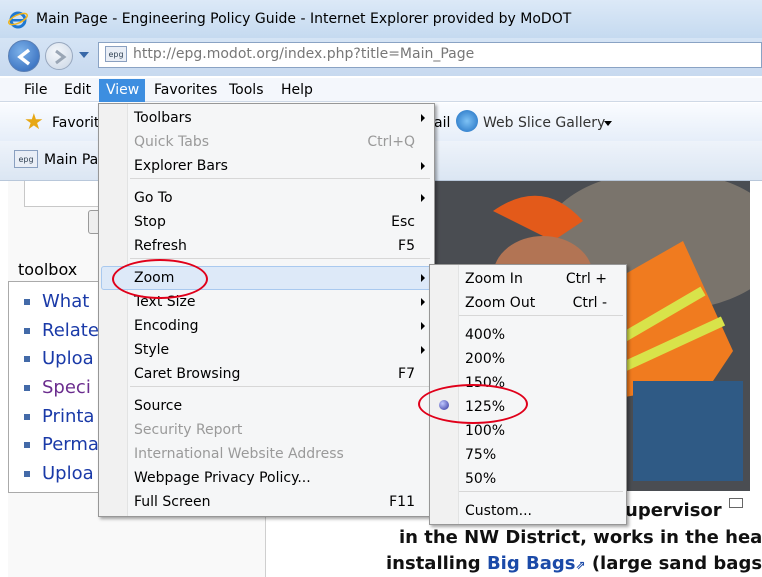  Describe the element at coordinates (485, 335) in the screenshot. I see `zoom-menu-item-label: 400%` at that location.